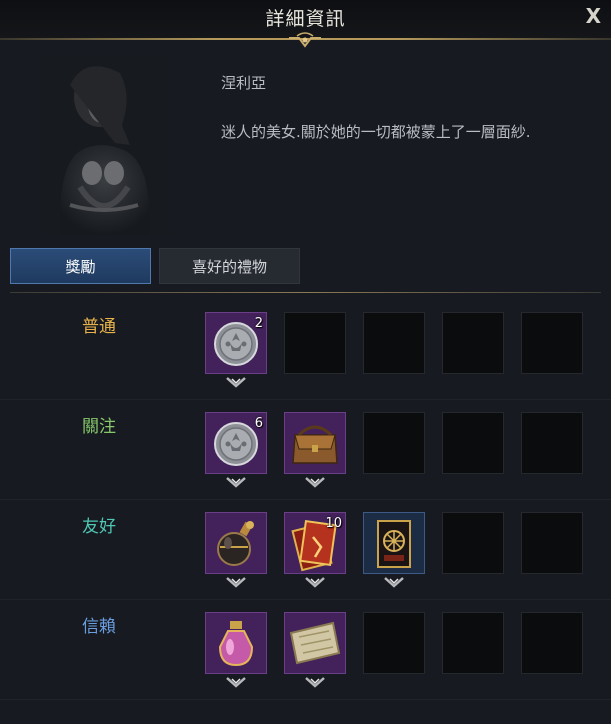 The height and width of the screenshot is (724, 611). What do you see at coordinates (99, 627) in the screenshot?
I see `tier-label: 信賴` at bounding box center [99, 627].